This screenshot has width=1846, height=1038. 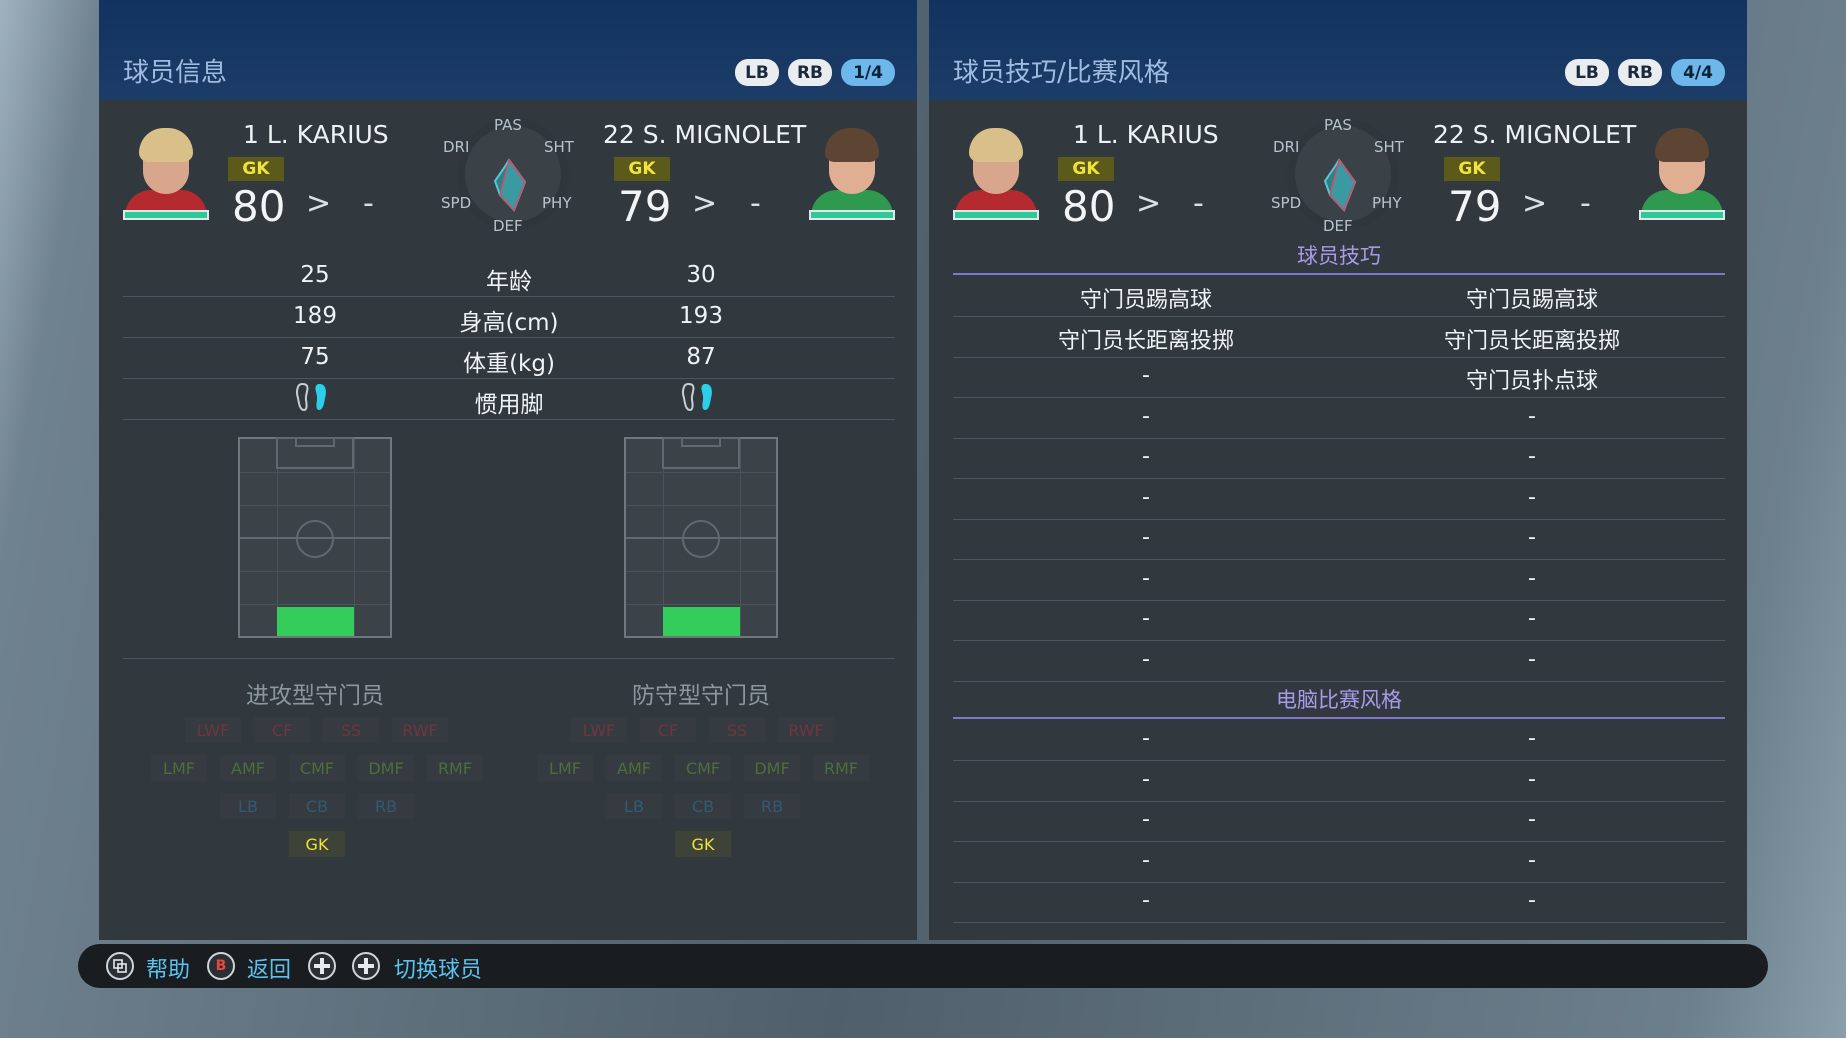 What do you see at coordinates (508, 125) in the screenshot?
I see `radar-label-pas: PAS` at bounding box center [508, 125].